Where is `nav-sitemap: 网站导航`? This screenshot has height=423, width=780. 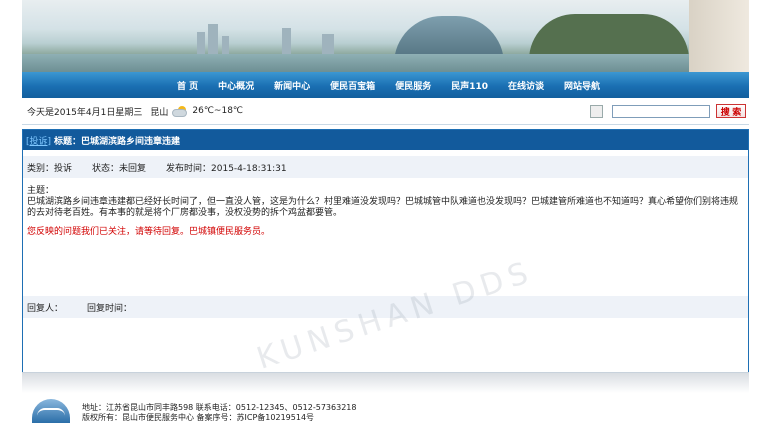 nav-sitemap: 网站导航 is located at coordinates (582, 85).